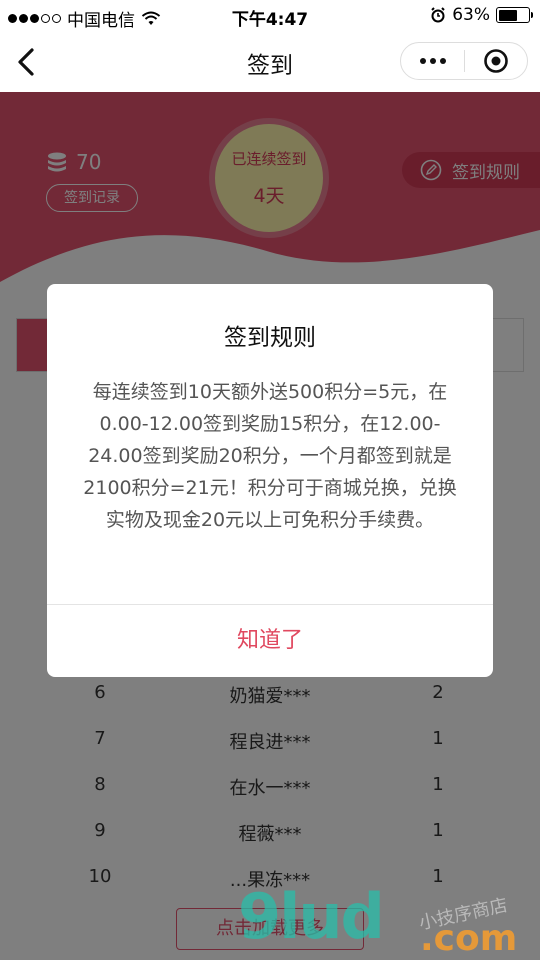  I want to click on battery-icon, so click(514, 15).